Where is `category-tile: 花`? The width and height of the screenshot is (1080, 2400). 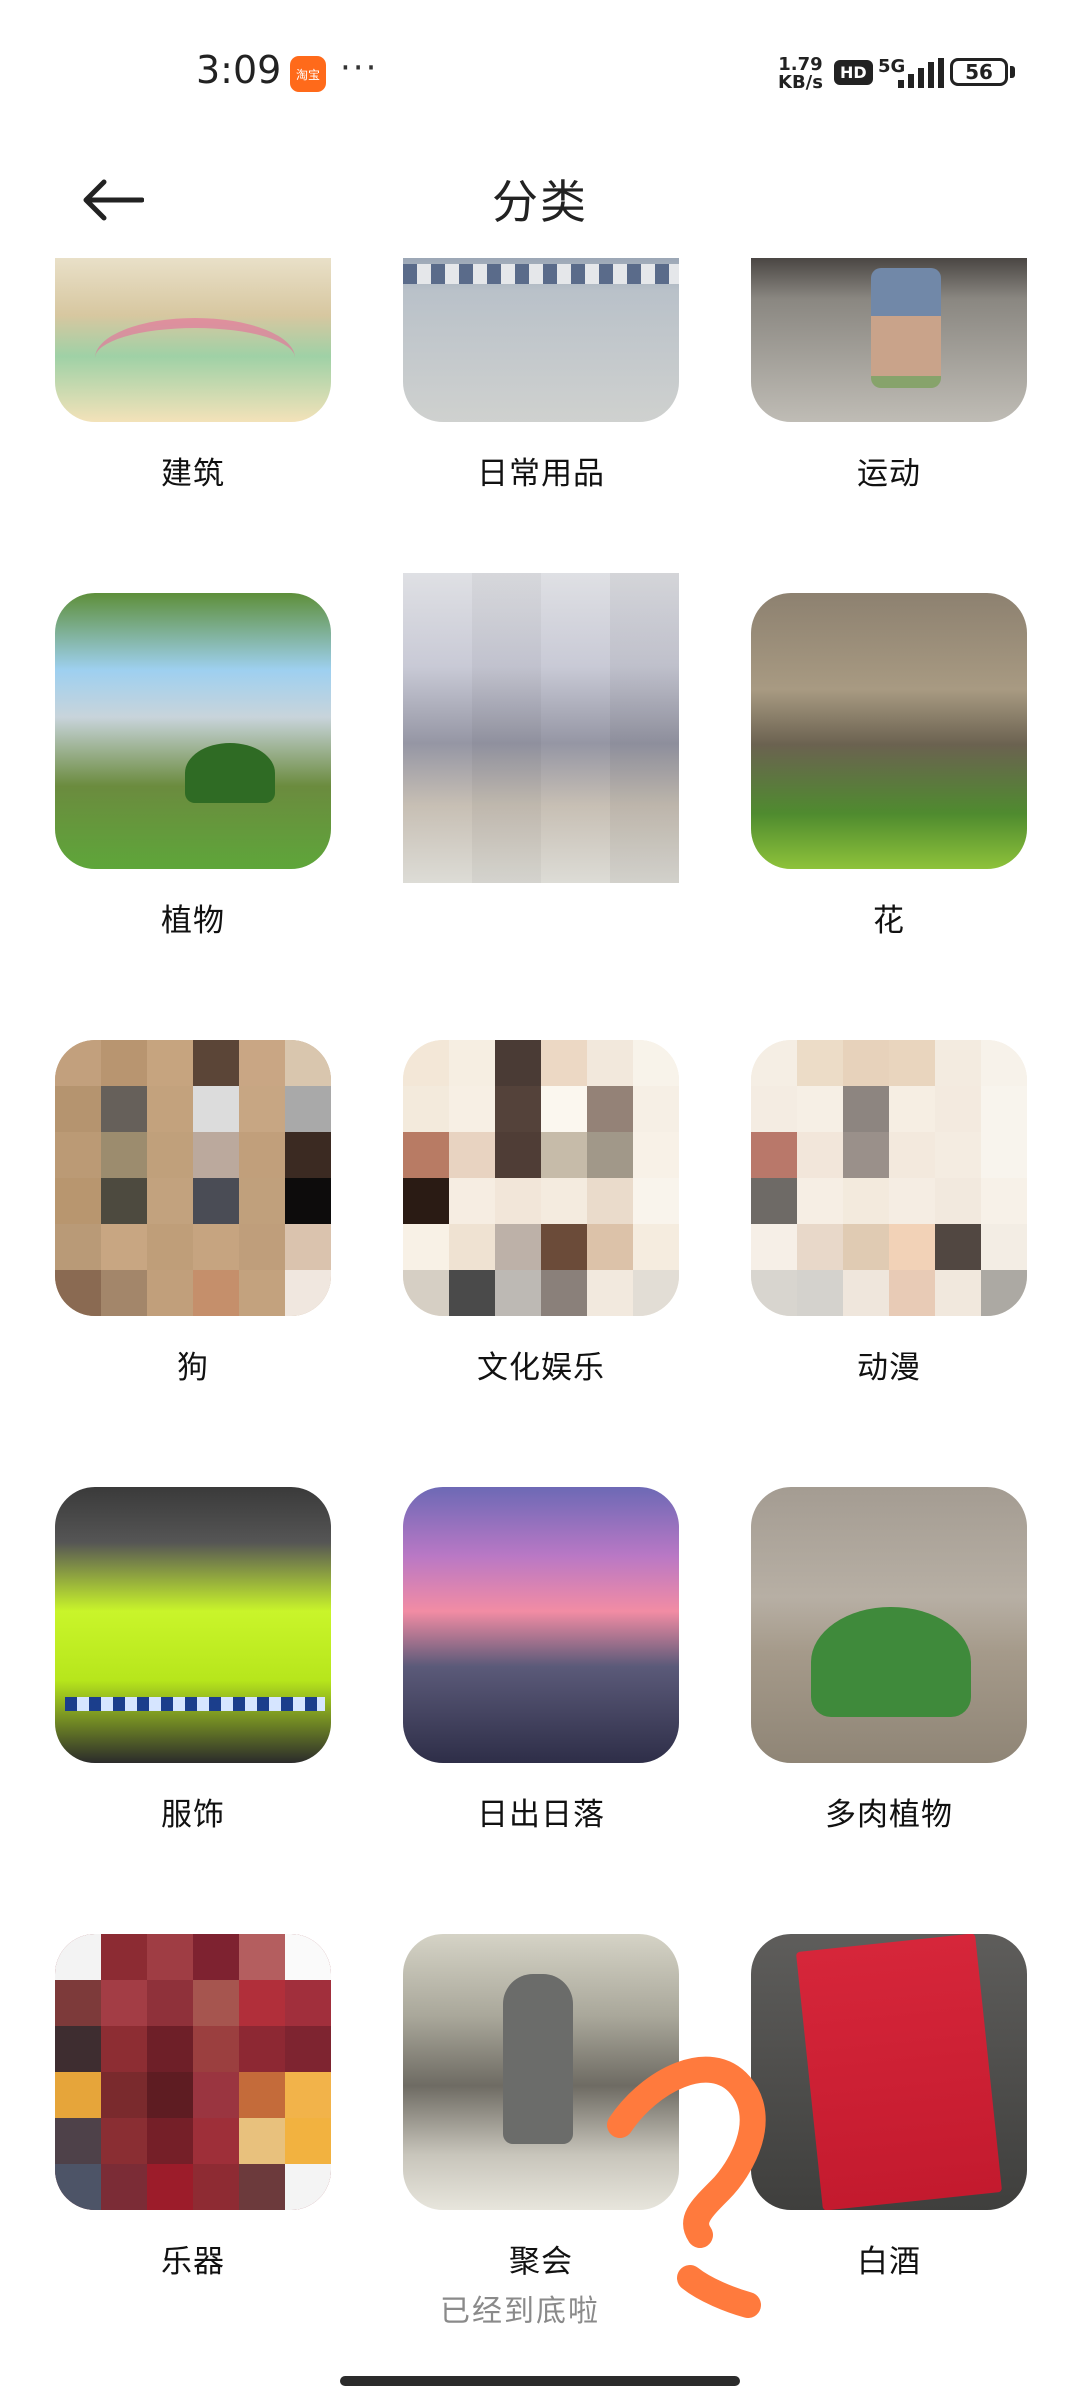
category-tile: 花 is located at coordinates (889, 766).